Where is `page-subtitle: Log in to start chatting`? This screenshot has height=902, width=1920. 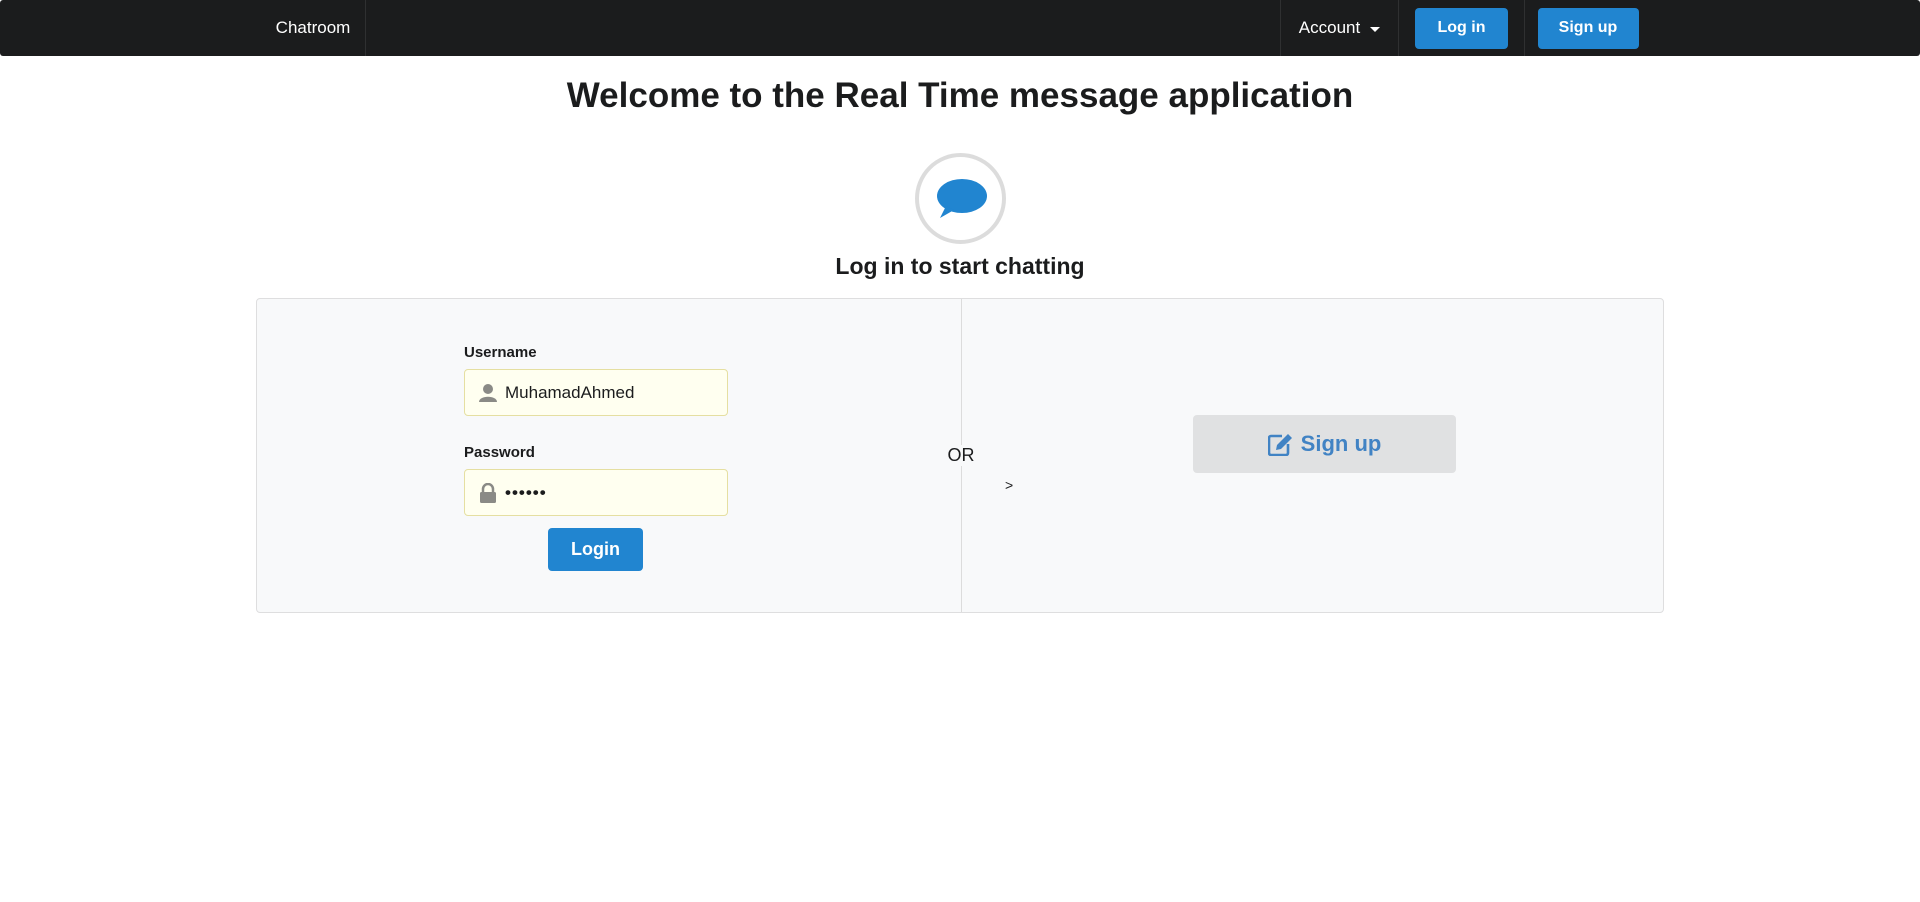 page-subtitle: Log in to start chatting is located at coordinates (960, 266).